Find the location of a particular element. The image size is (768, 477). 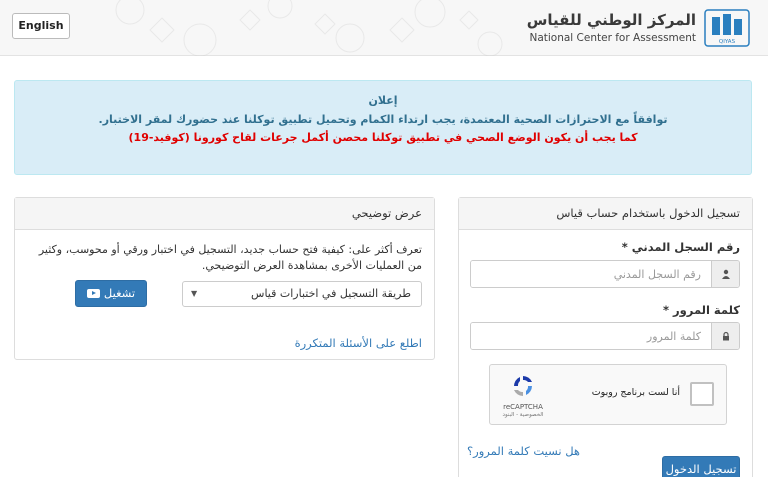

recaptcha-logo: reCAPTCHA الخصوصية - البنود is located at coordinates (523, 395).